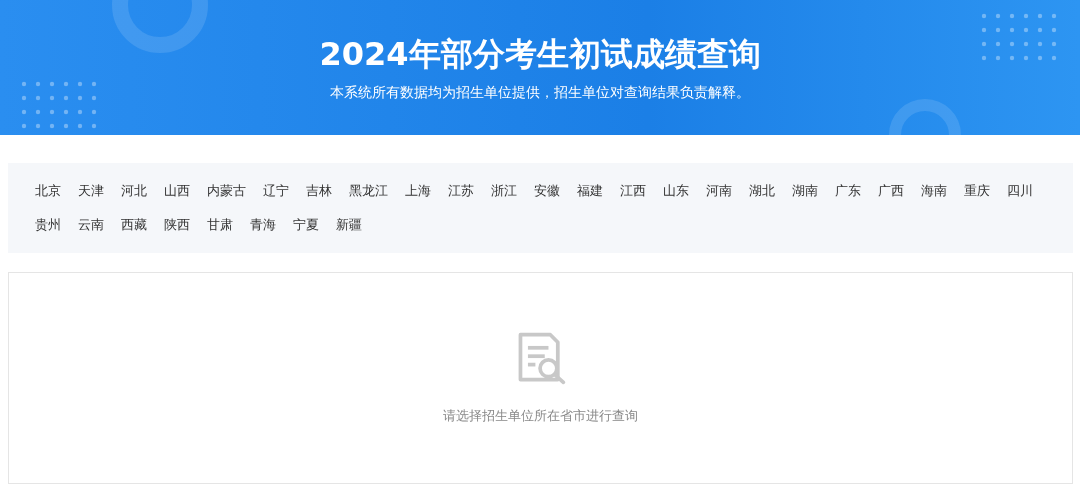 The width and height of the screenshot is (1080, 498). I want to click on province-link: 西藏, so click(134, 225).